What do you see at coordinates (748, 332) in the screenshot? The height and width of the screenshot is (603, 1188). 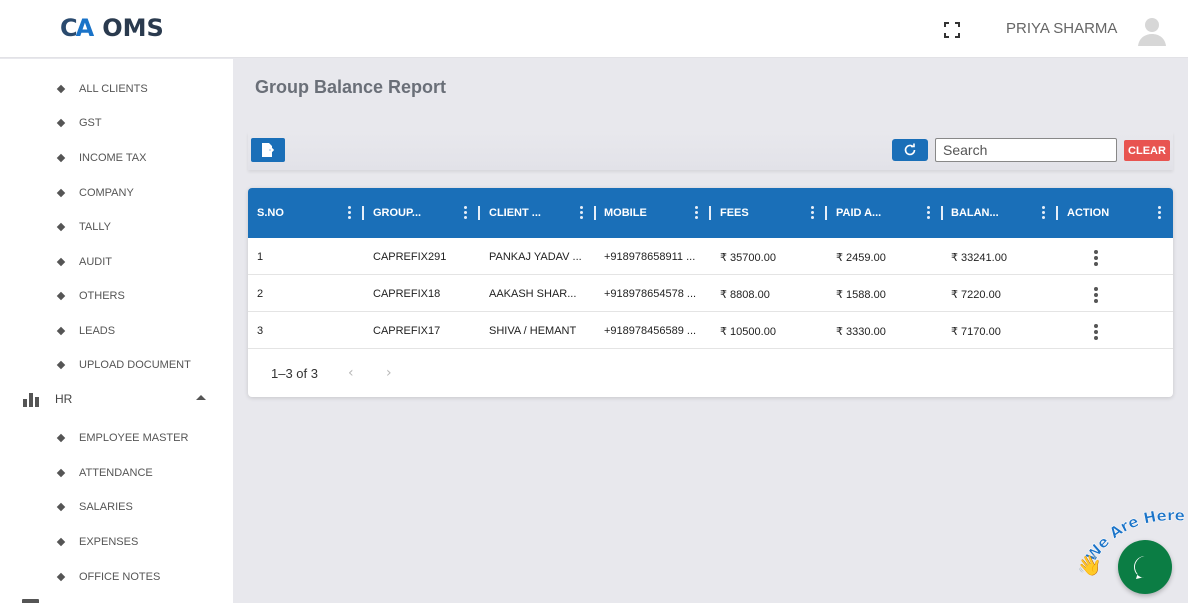 I see `cell-fees: ₹ 10500.00` at bounding box center [748, 332].